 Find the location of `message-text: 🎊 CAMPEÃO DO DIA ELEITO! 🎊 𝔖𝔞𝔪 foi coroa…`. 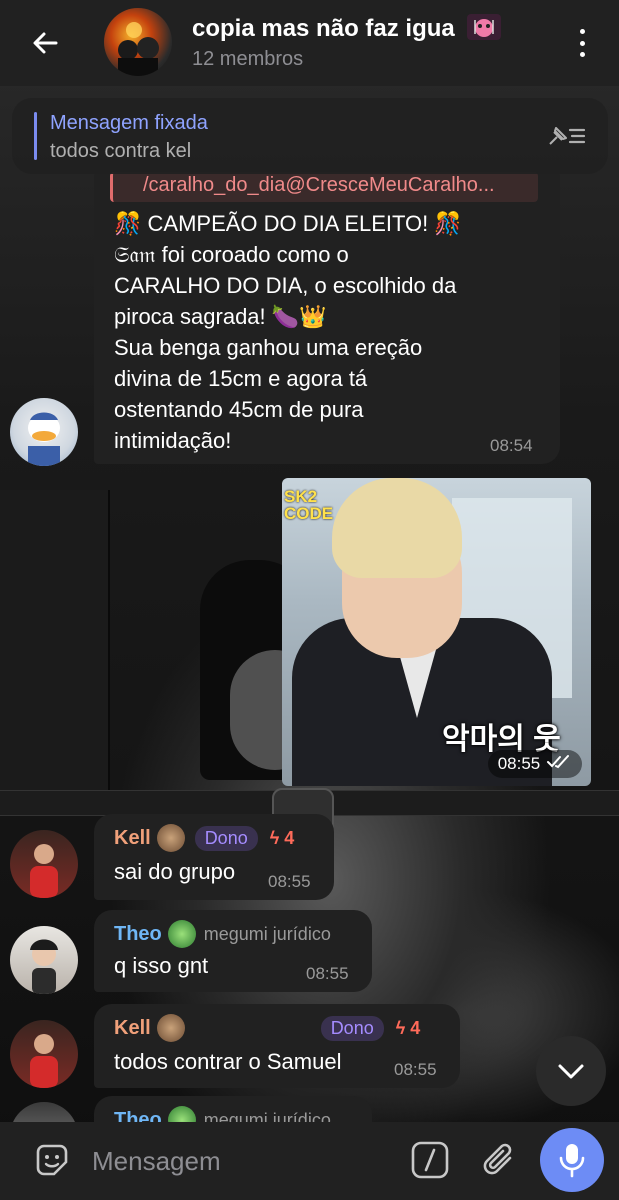

message-text: 🎊 CAMPEÃO DO DIA ELEITO! 🎊 𝔖𝔞𝔪 foi coroa… is located at coordinates (288, 332).